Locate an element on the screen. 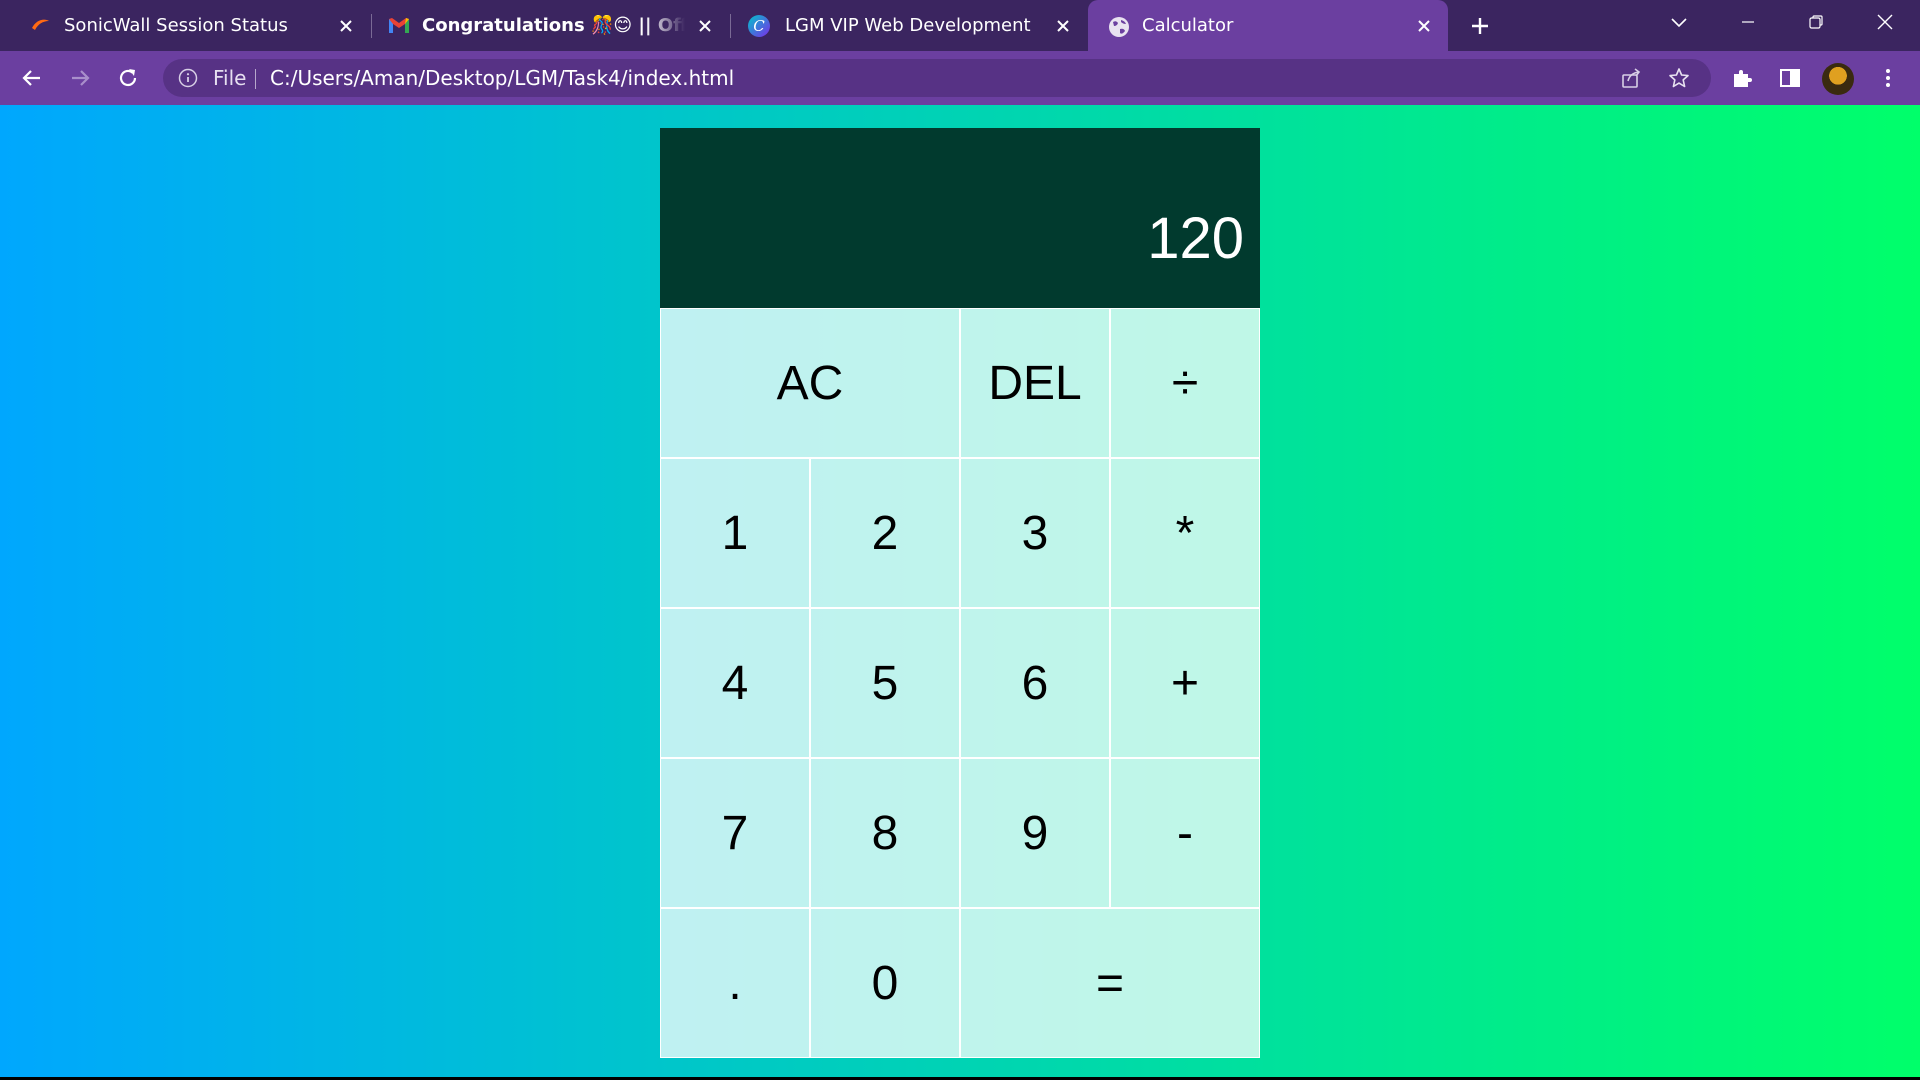 This screenshot has width=1920, height=1080. tab-search-button is located at coordinates (1679, 22).